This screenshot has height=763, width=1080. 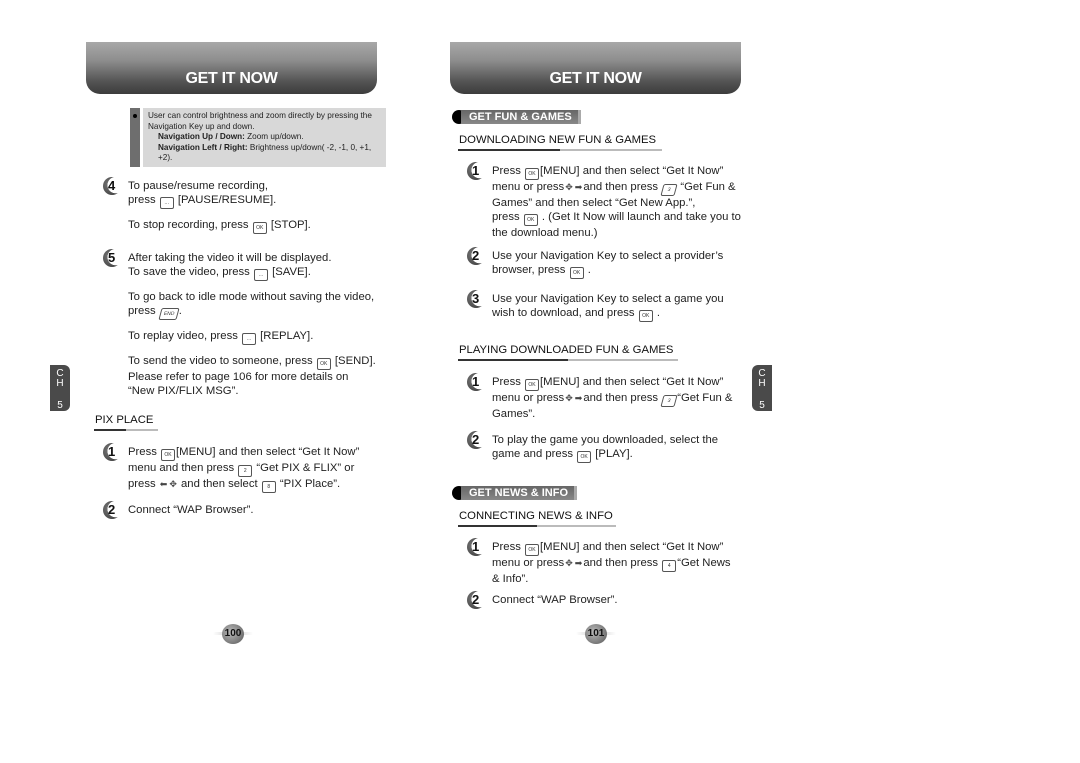 I want to click on pp1-line1b: [MENU] and then select “Get It Now”, so click(x=268, y=452).